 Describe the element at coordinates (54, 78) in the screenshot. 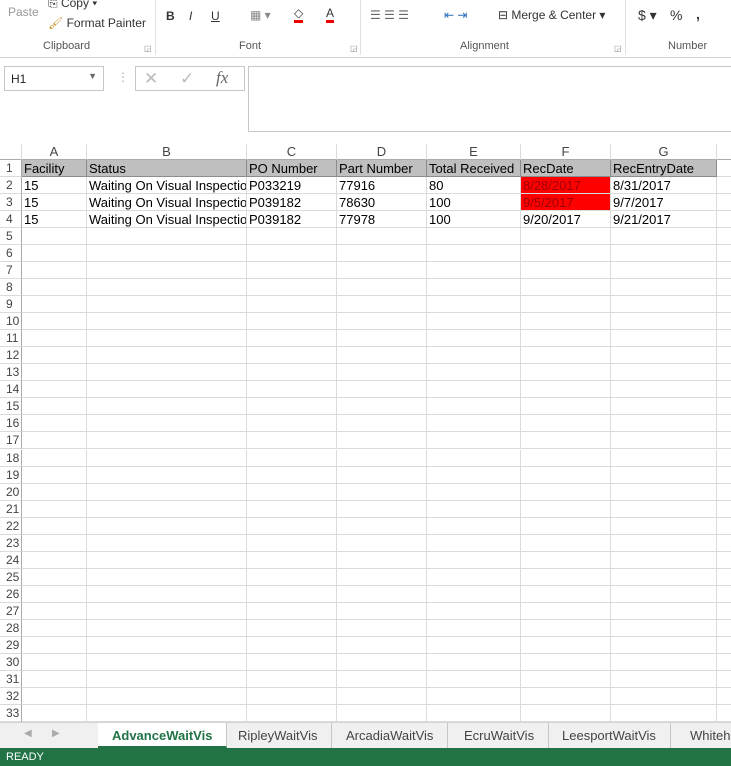

I see `name-box: H1 ▼` at that location.